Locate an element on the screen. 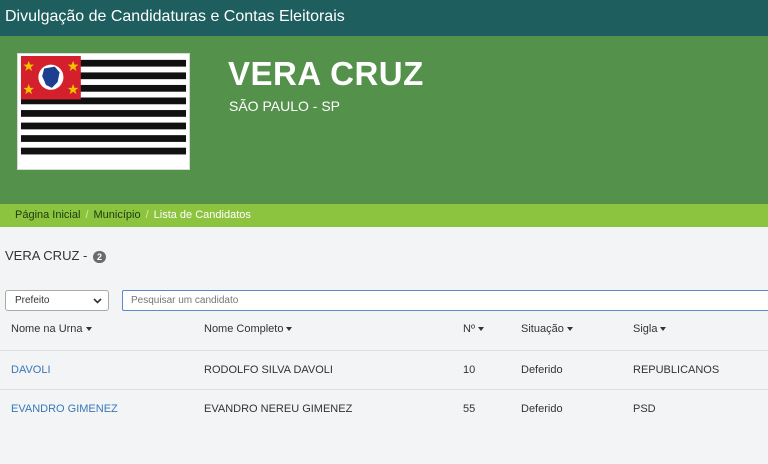 The image size is (768, 464). column-header-nome-completo: Nome Completo is located at coordinates (248, 329).